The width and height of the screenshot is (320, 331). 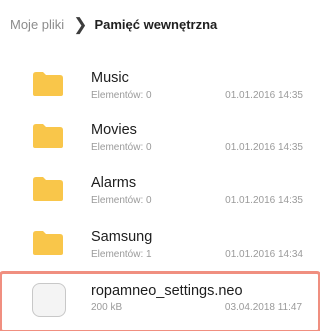 What do you see at coordinates (167, 291) in the screenshot?
I see `item-name: ropamneo_settings.neo` at bounding box center [167, 291].